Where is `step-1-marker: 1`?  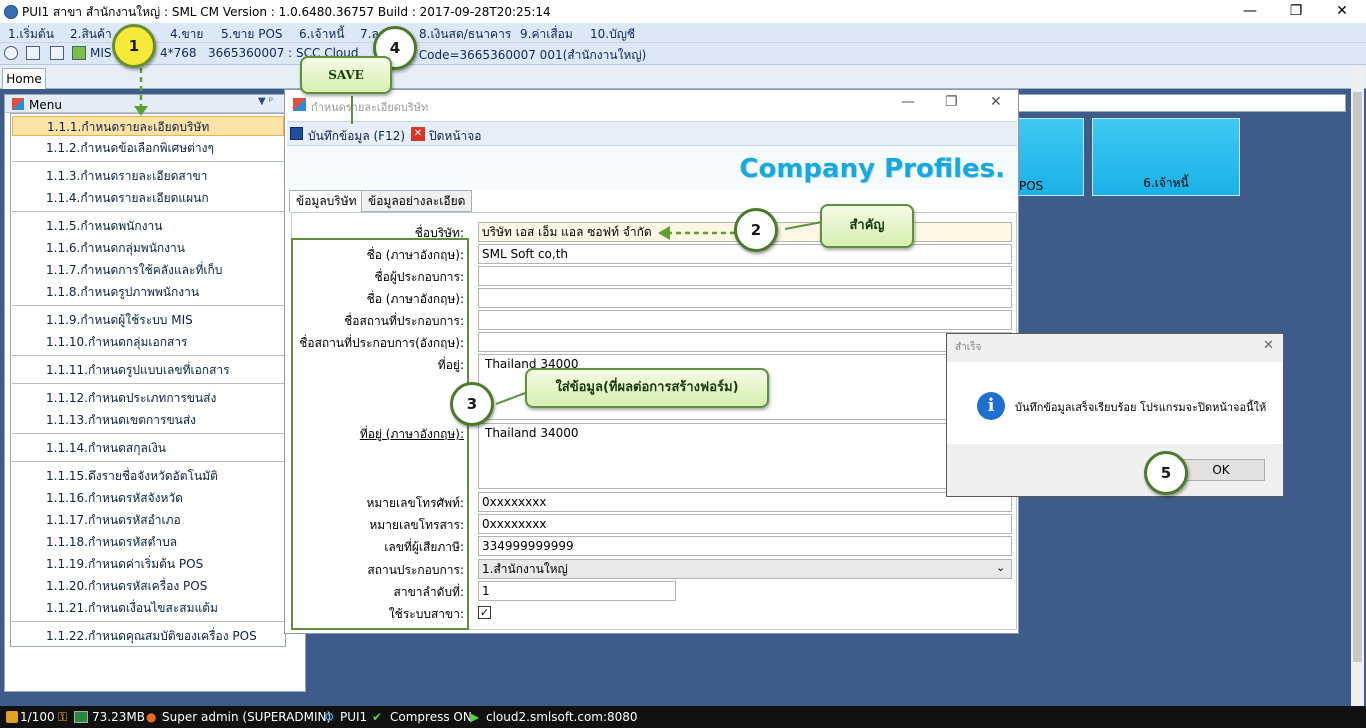
step-1-marker: 1 is located at coordinates (134, 46).